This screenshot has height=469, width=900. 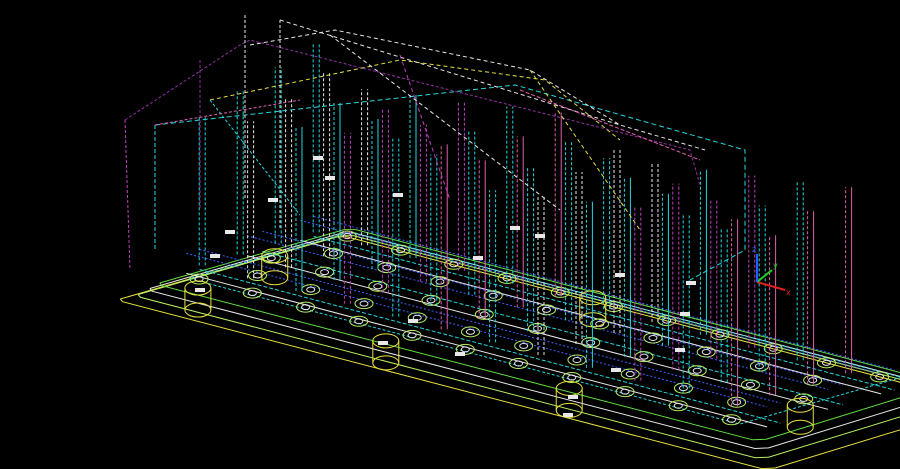 What do you see at coordinates (771, 286) in the screenshot?
I see `axis-x-line` at bounding box center [771, 286].